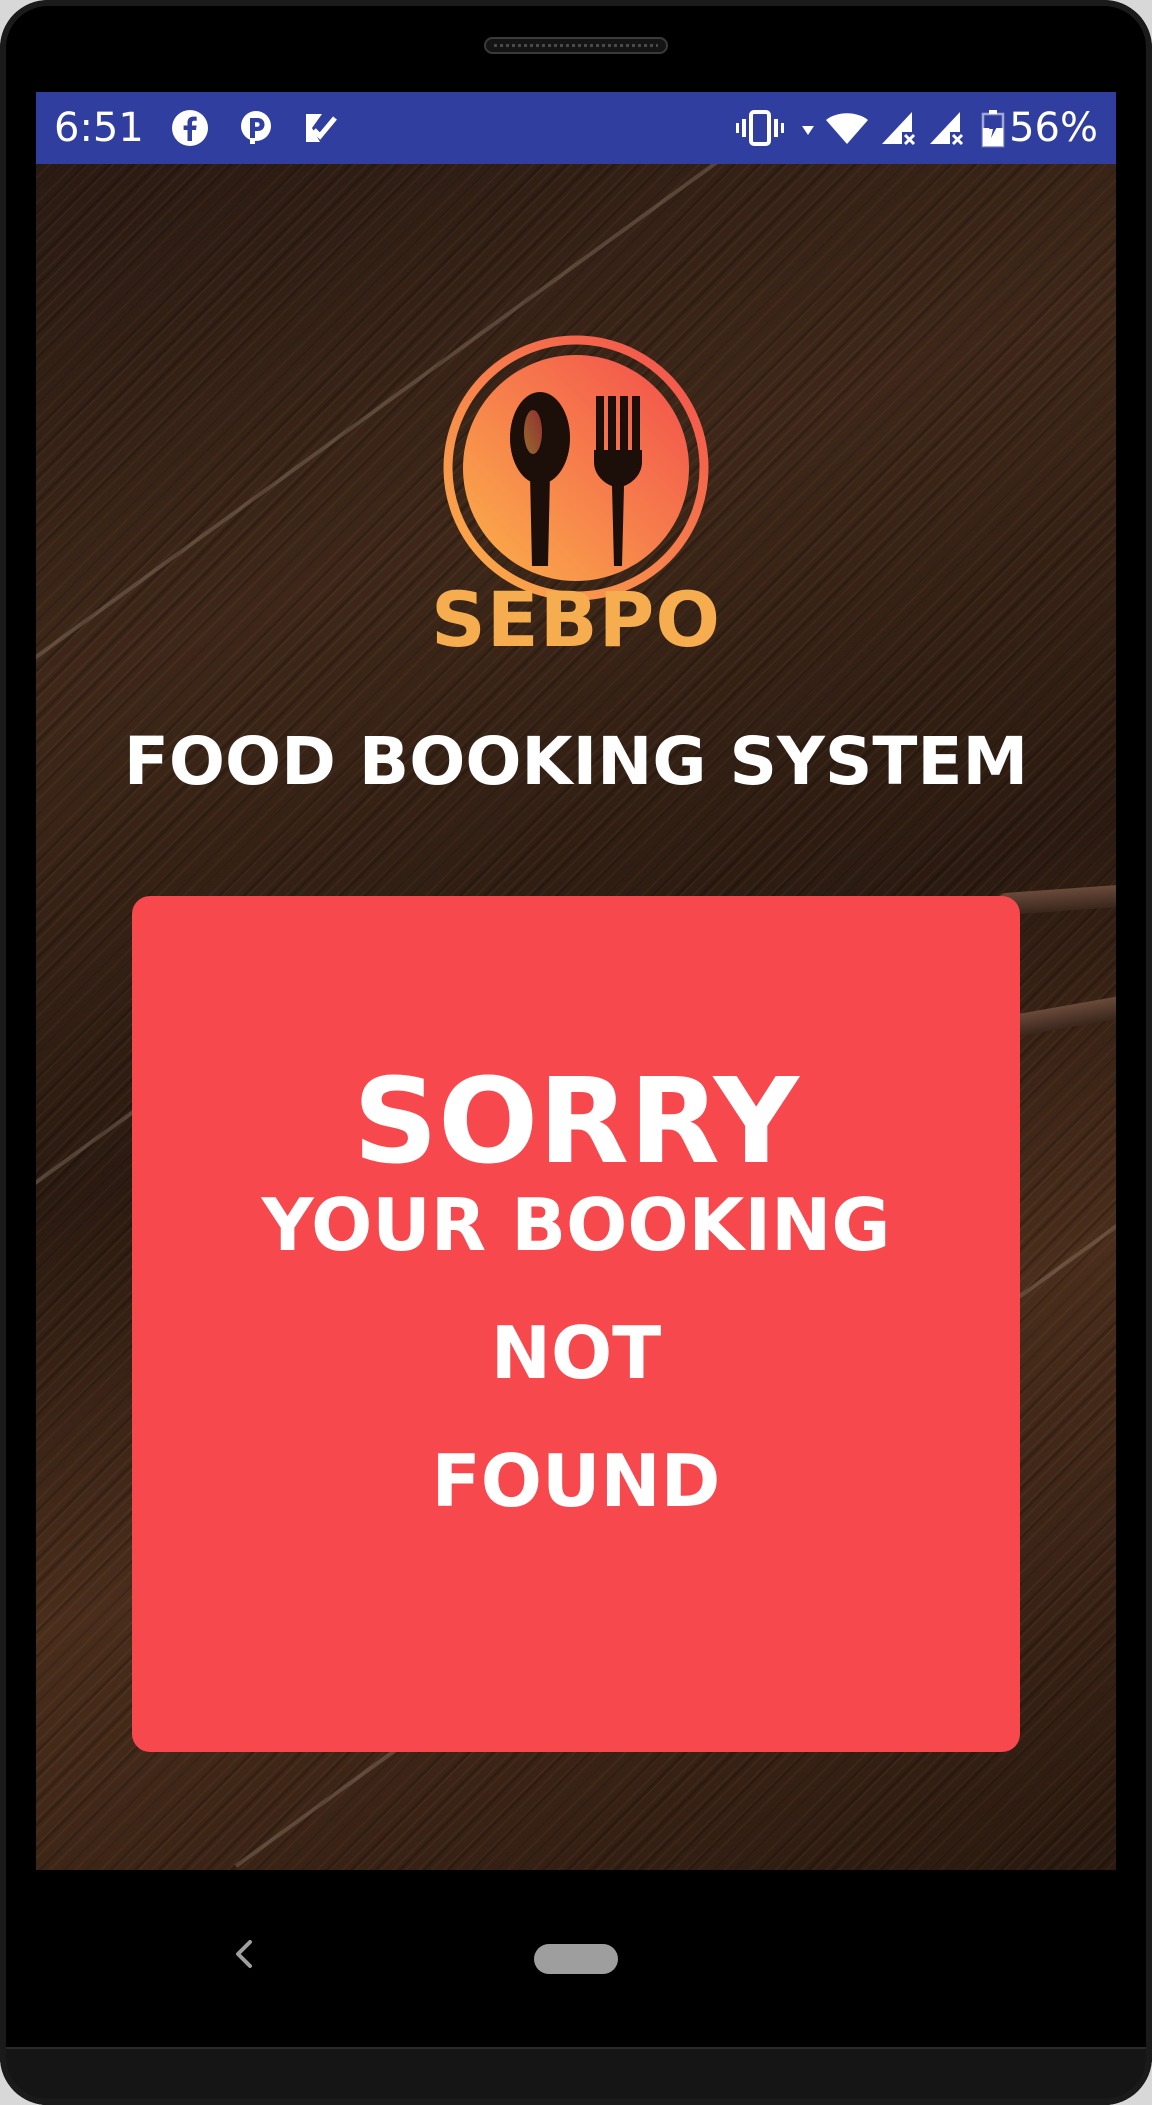 Image resolution: width=1152 pixels, height=2105 pixels. I want to click on status-bar: 6:51 56%, so click(576, 128).